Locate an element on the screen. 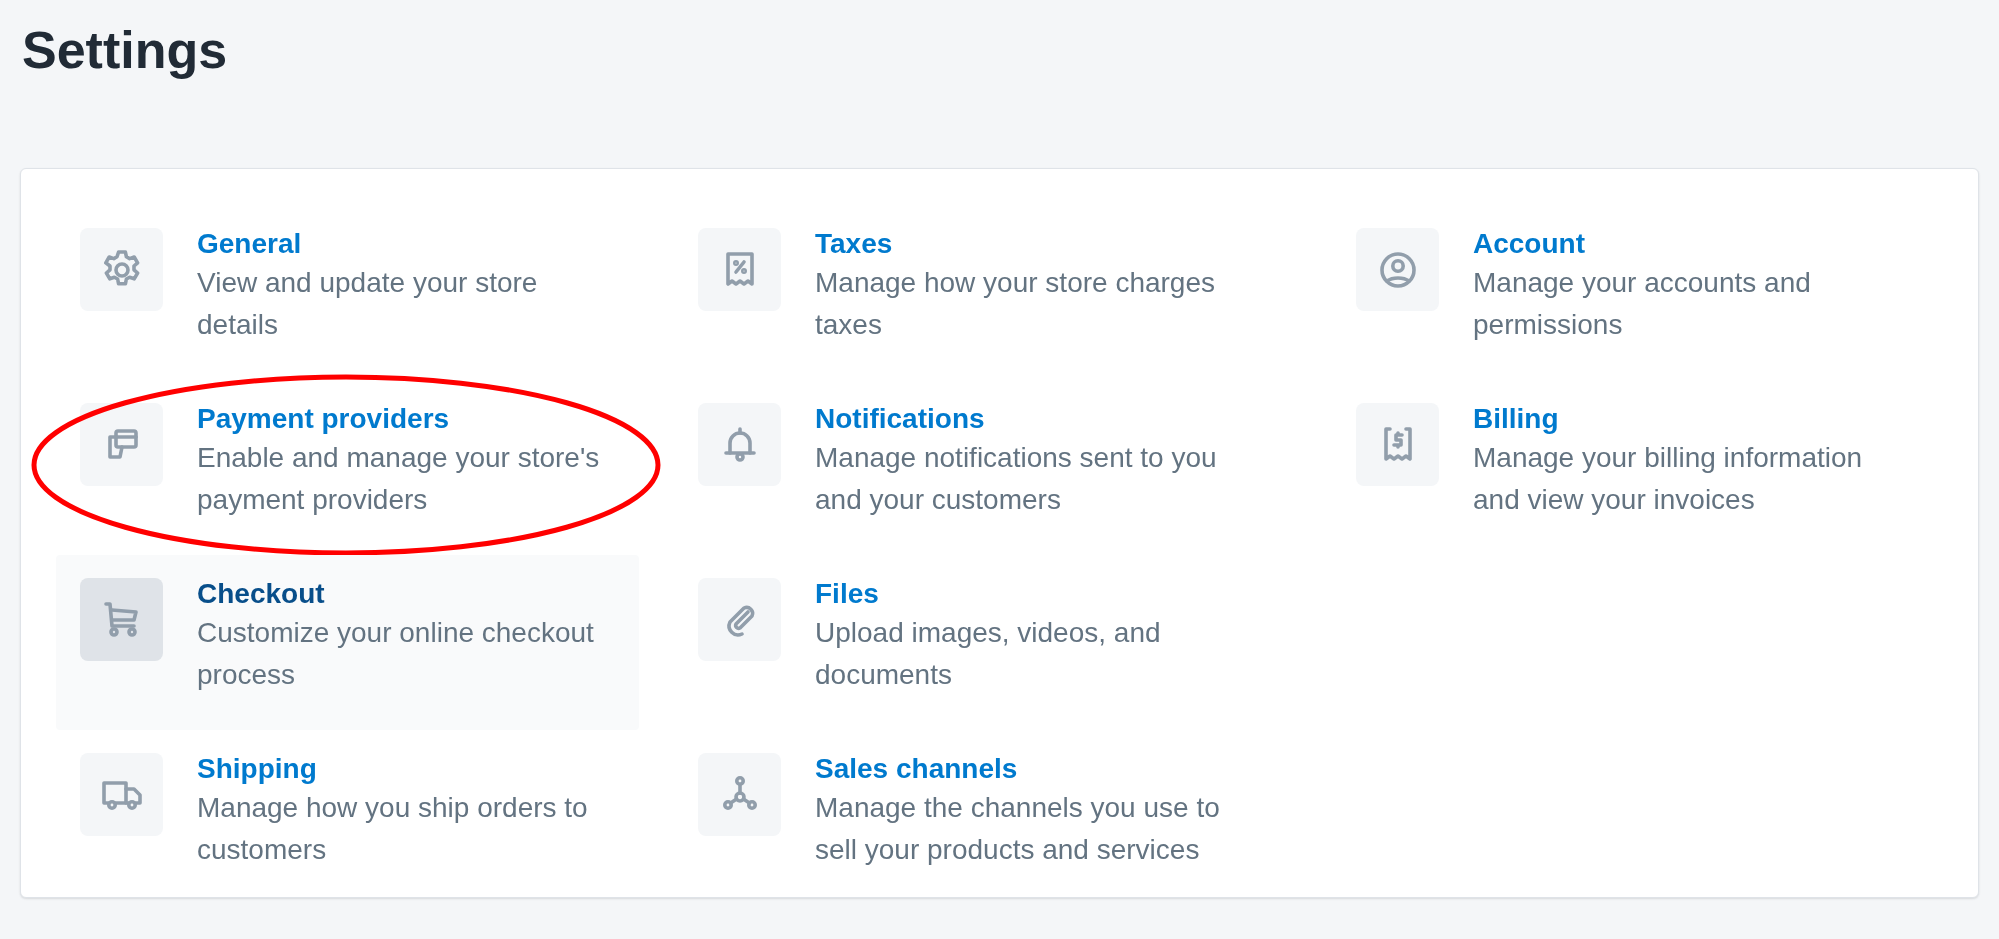 Image resolution: width=1999 pixels, height=939 pixels. settings-link: Files is located at coordinates (847, 594).